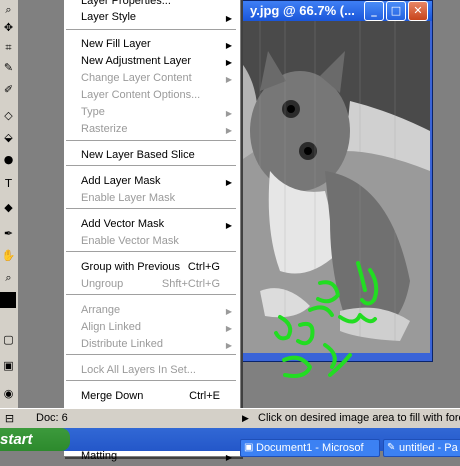  Describe the element at coordinates (8, 207) in the screenshot. I see `shape-tool-icon: ◆` at that location.